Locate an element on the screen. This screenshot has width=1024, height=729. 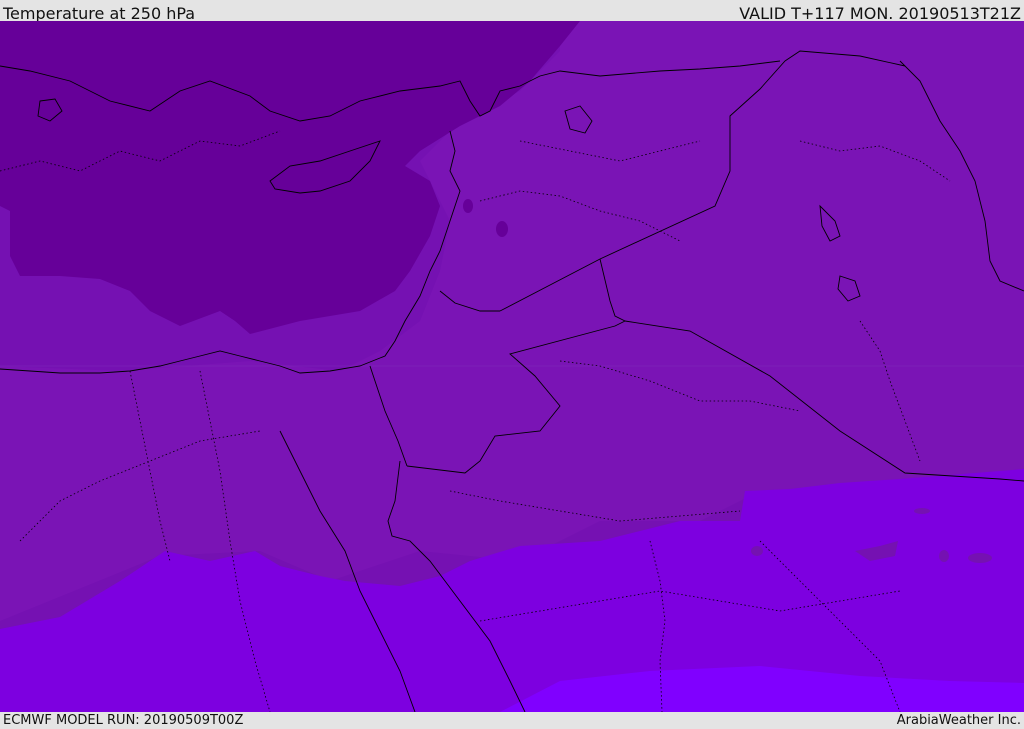
lake-feature-a is located at coordinates (502, 229).